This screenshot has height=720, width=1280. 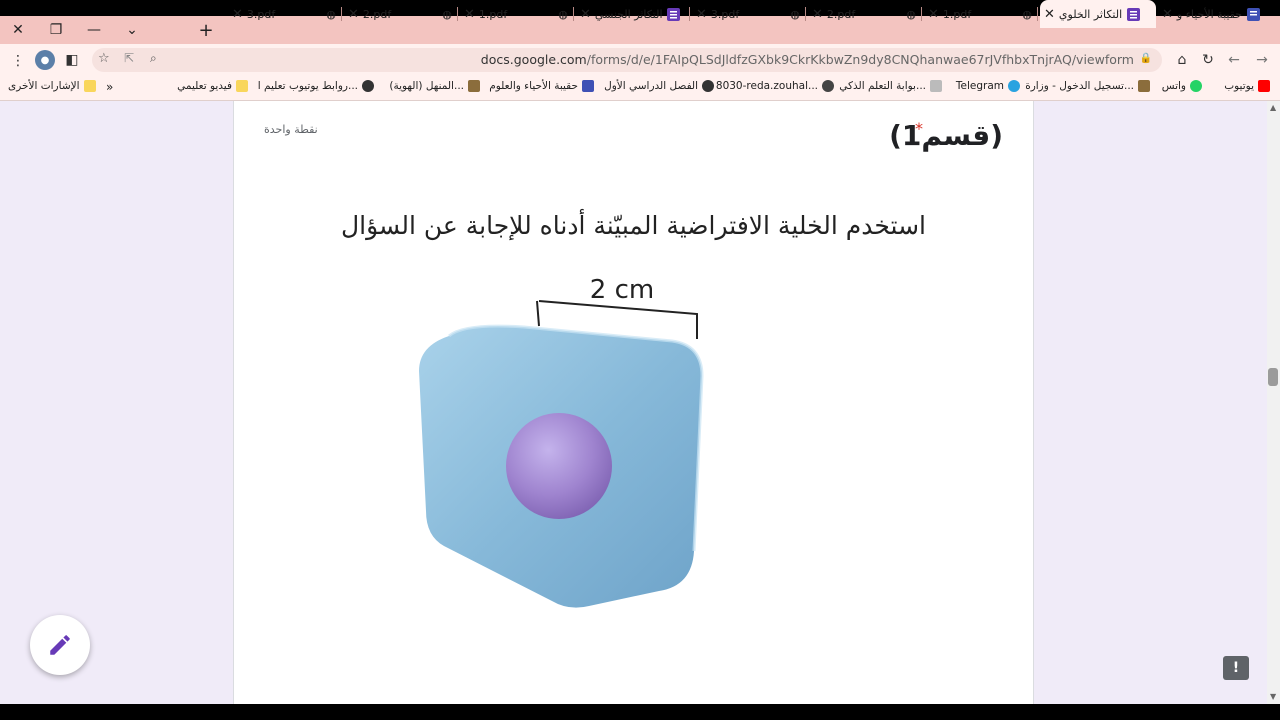 I want to click on tab-1: ✕ حقيبة الأحياء و, so click(x=1219, y=14).